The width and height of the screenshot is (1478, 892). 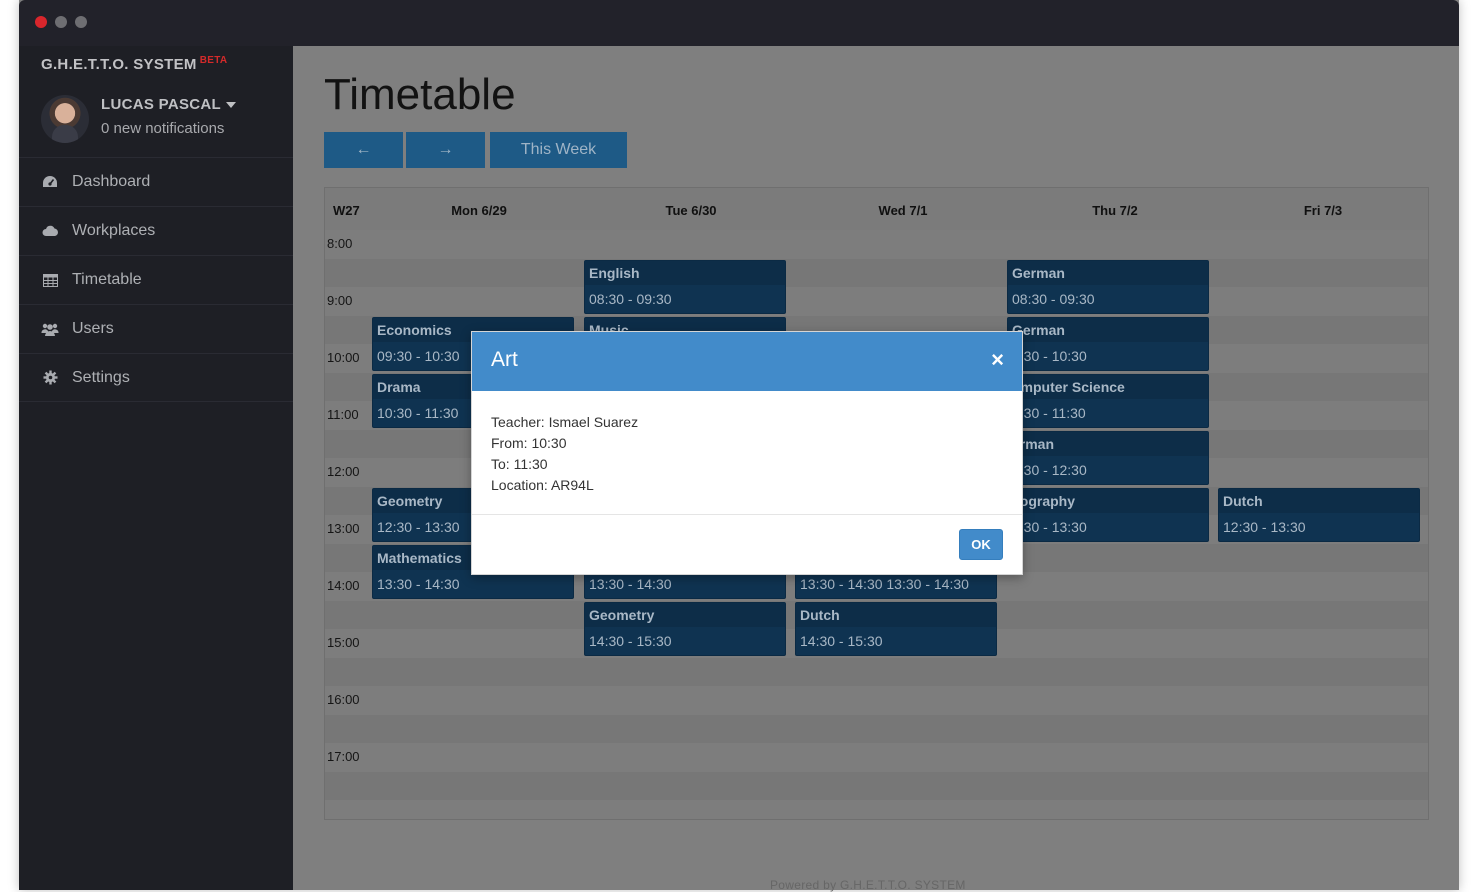 I want to click on event-block: English 08:30 - 09:30, so click(x=685, y=287).